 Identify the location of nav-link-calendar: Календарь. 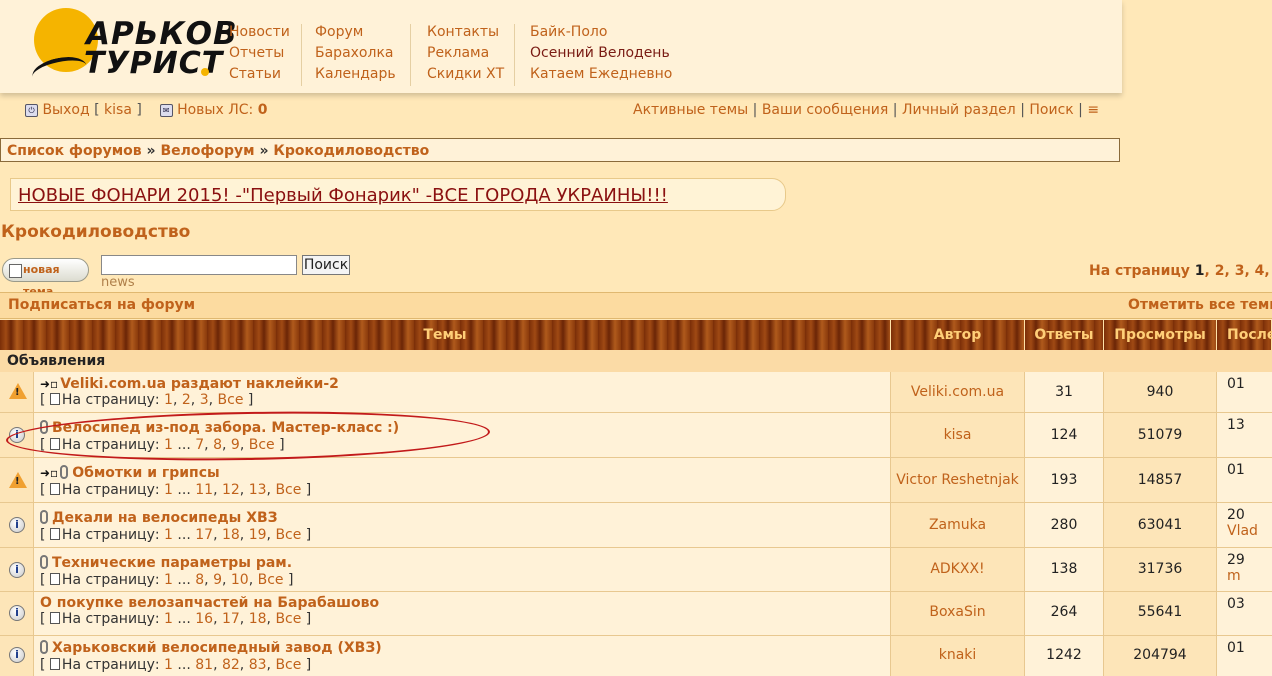
(355, 74).